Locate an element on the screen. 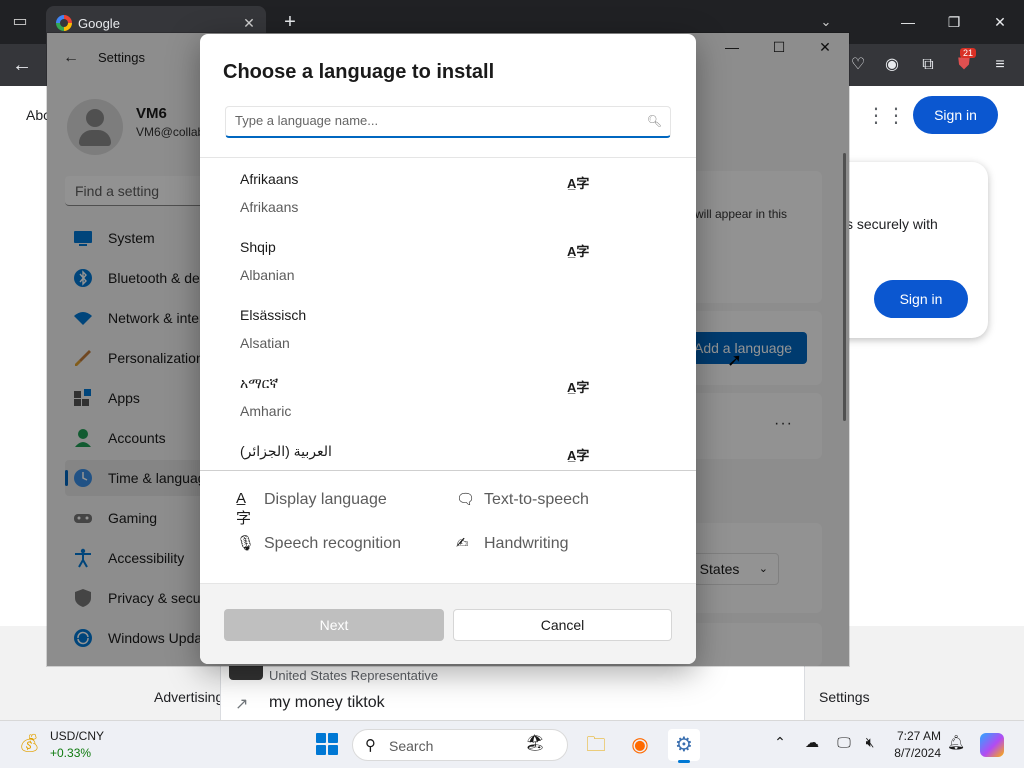  promo-card-text: s securely with is located at coordinates (892, 224).